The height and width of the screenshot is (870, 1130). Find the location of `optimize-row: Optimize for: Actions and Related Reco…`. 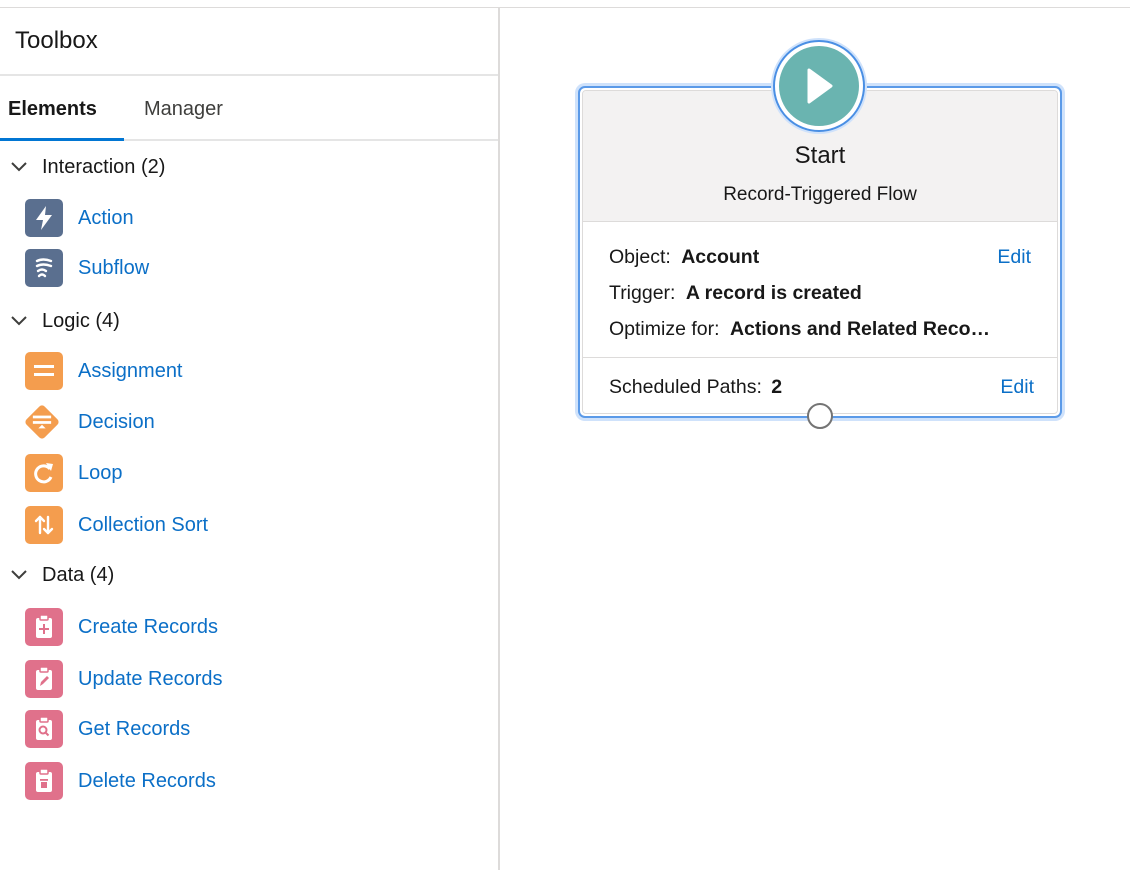

optimize-row: Optimize for: Actions and Related Reco… is located at coordinates (799, 329).